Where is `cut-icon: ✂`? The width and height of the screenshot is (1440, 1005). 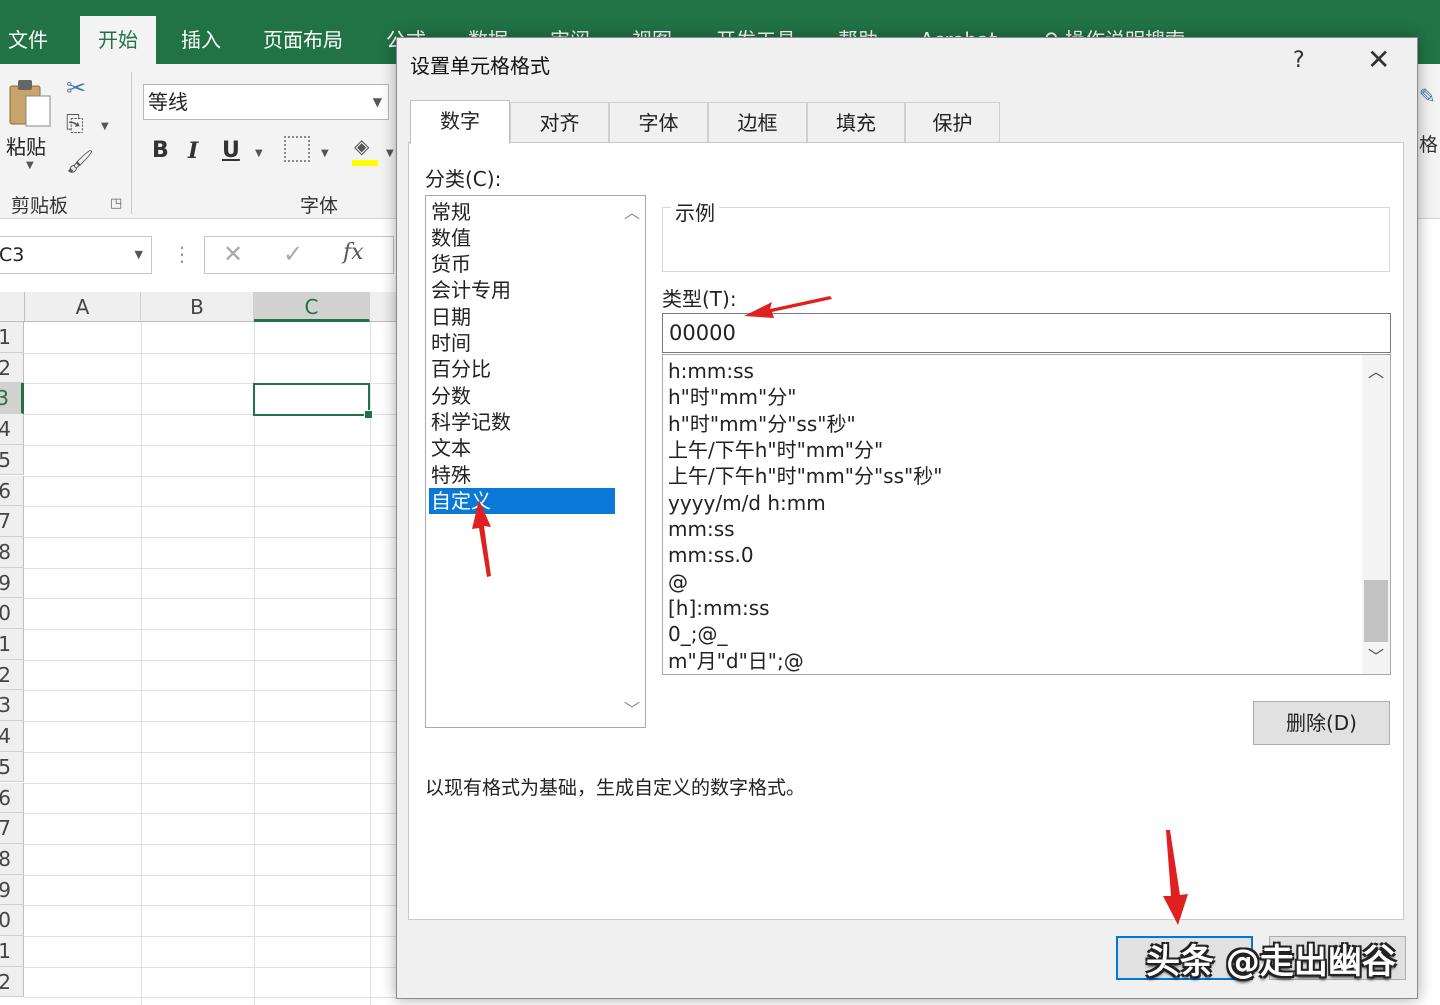
cut-icon: ✂ is located at coordinates (76, 88).